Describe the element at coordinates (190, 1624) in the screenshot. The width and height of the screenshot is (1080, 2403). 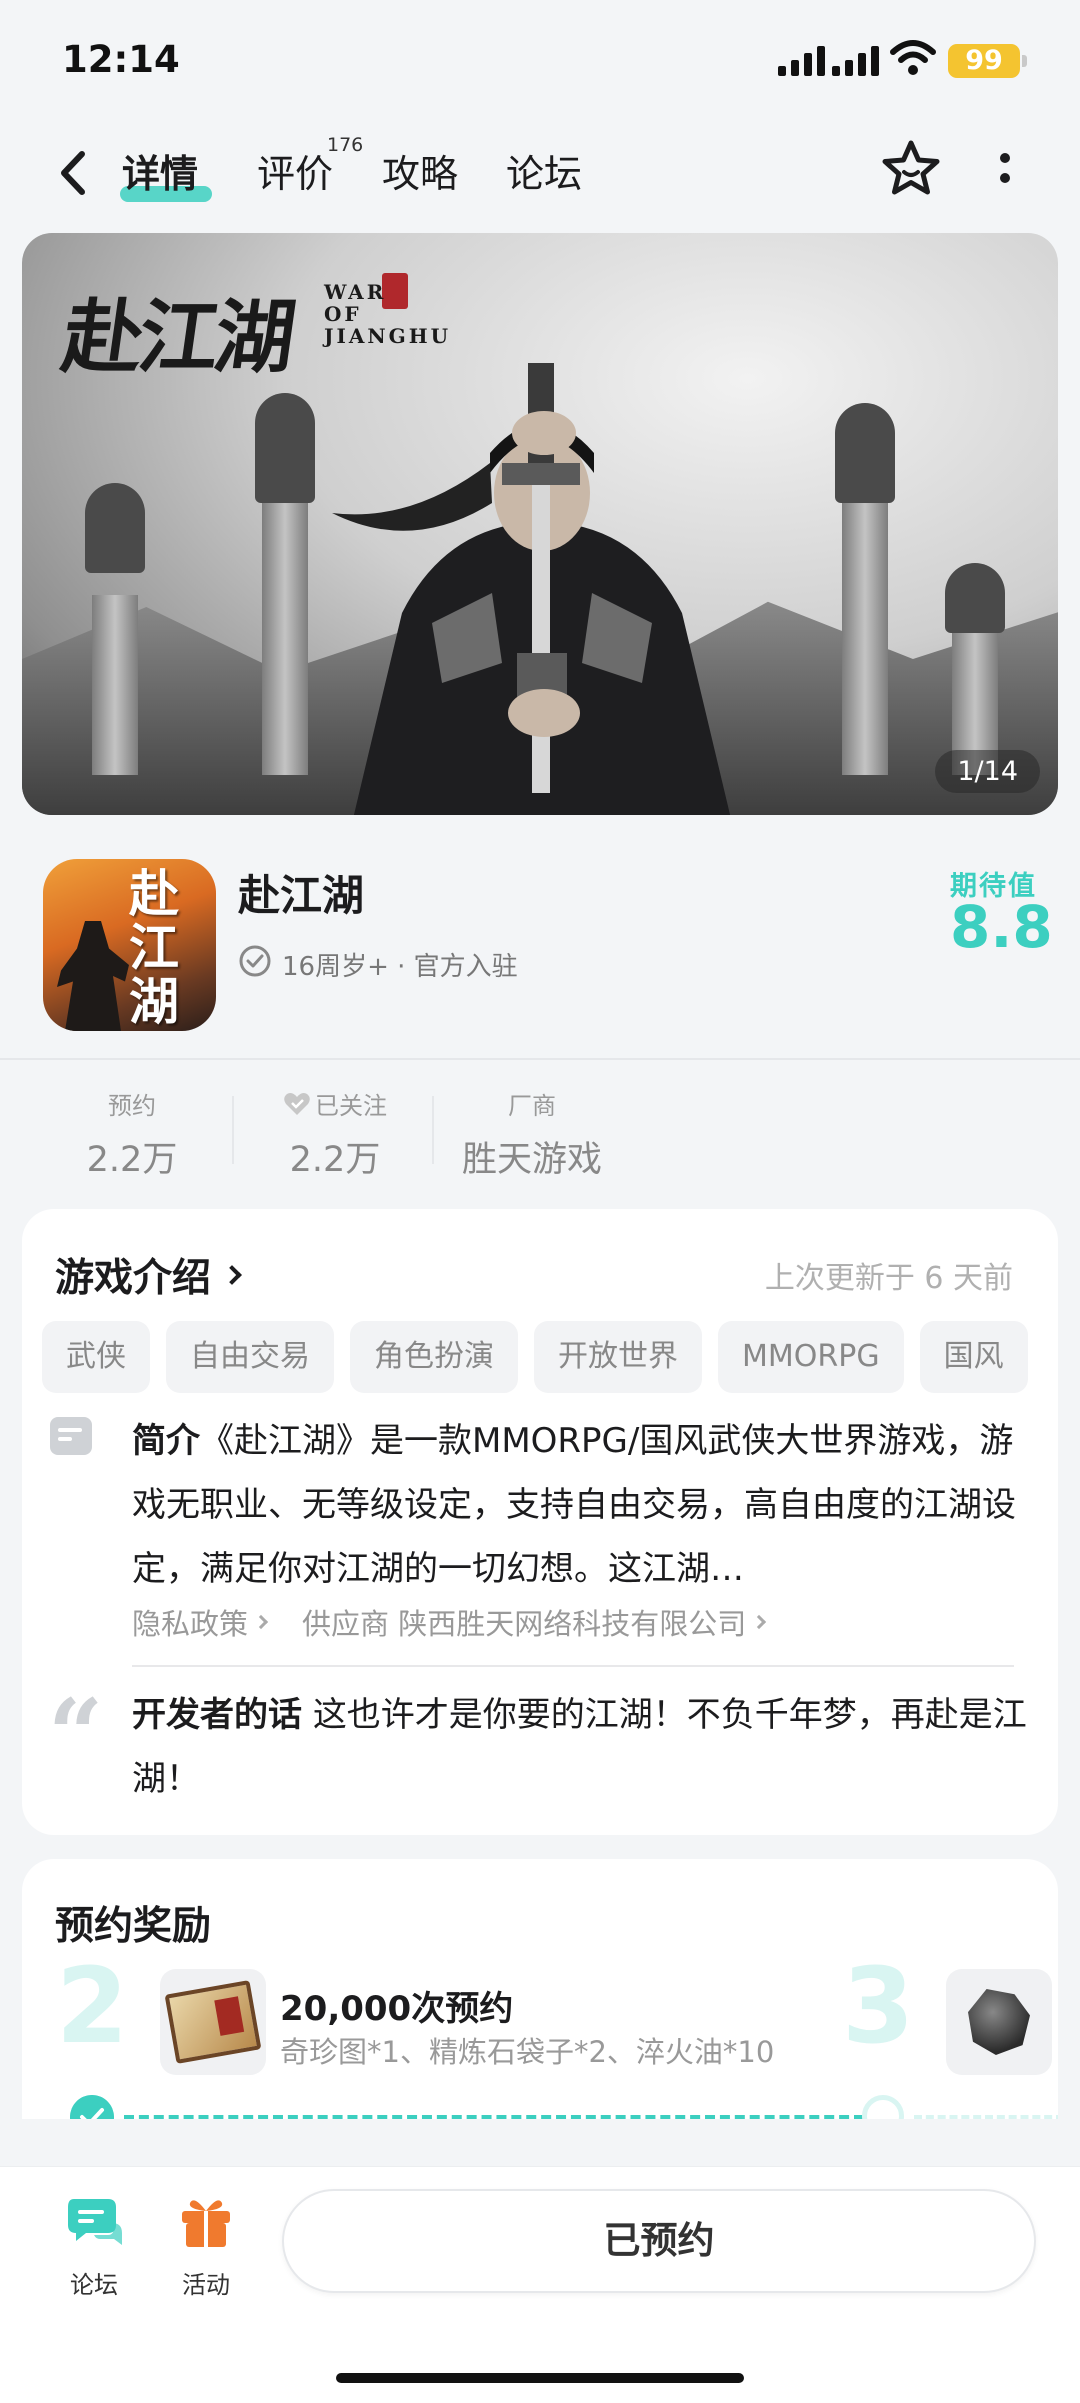
I see `privacy-policy-label: 隐私政策` at that location.